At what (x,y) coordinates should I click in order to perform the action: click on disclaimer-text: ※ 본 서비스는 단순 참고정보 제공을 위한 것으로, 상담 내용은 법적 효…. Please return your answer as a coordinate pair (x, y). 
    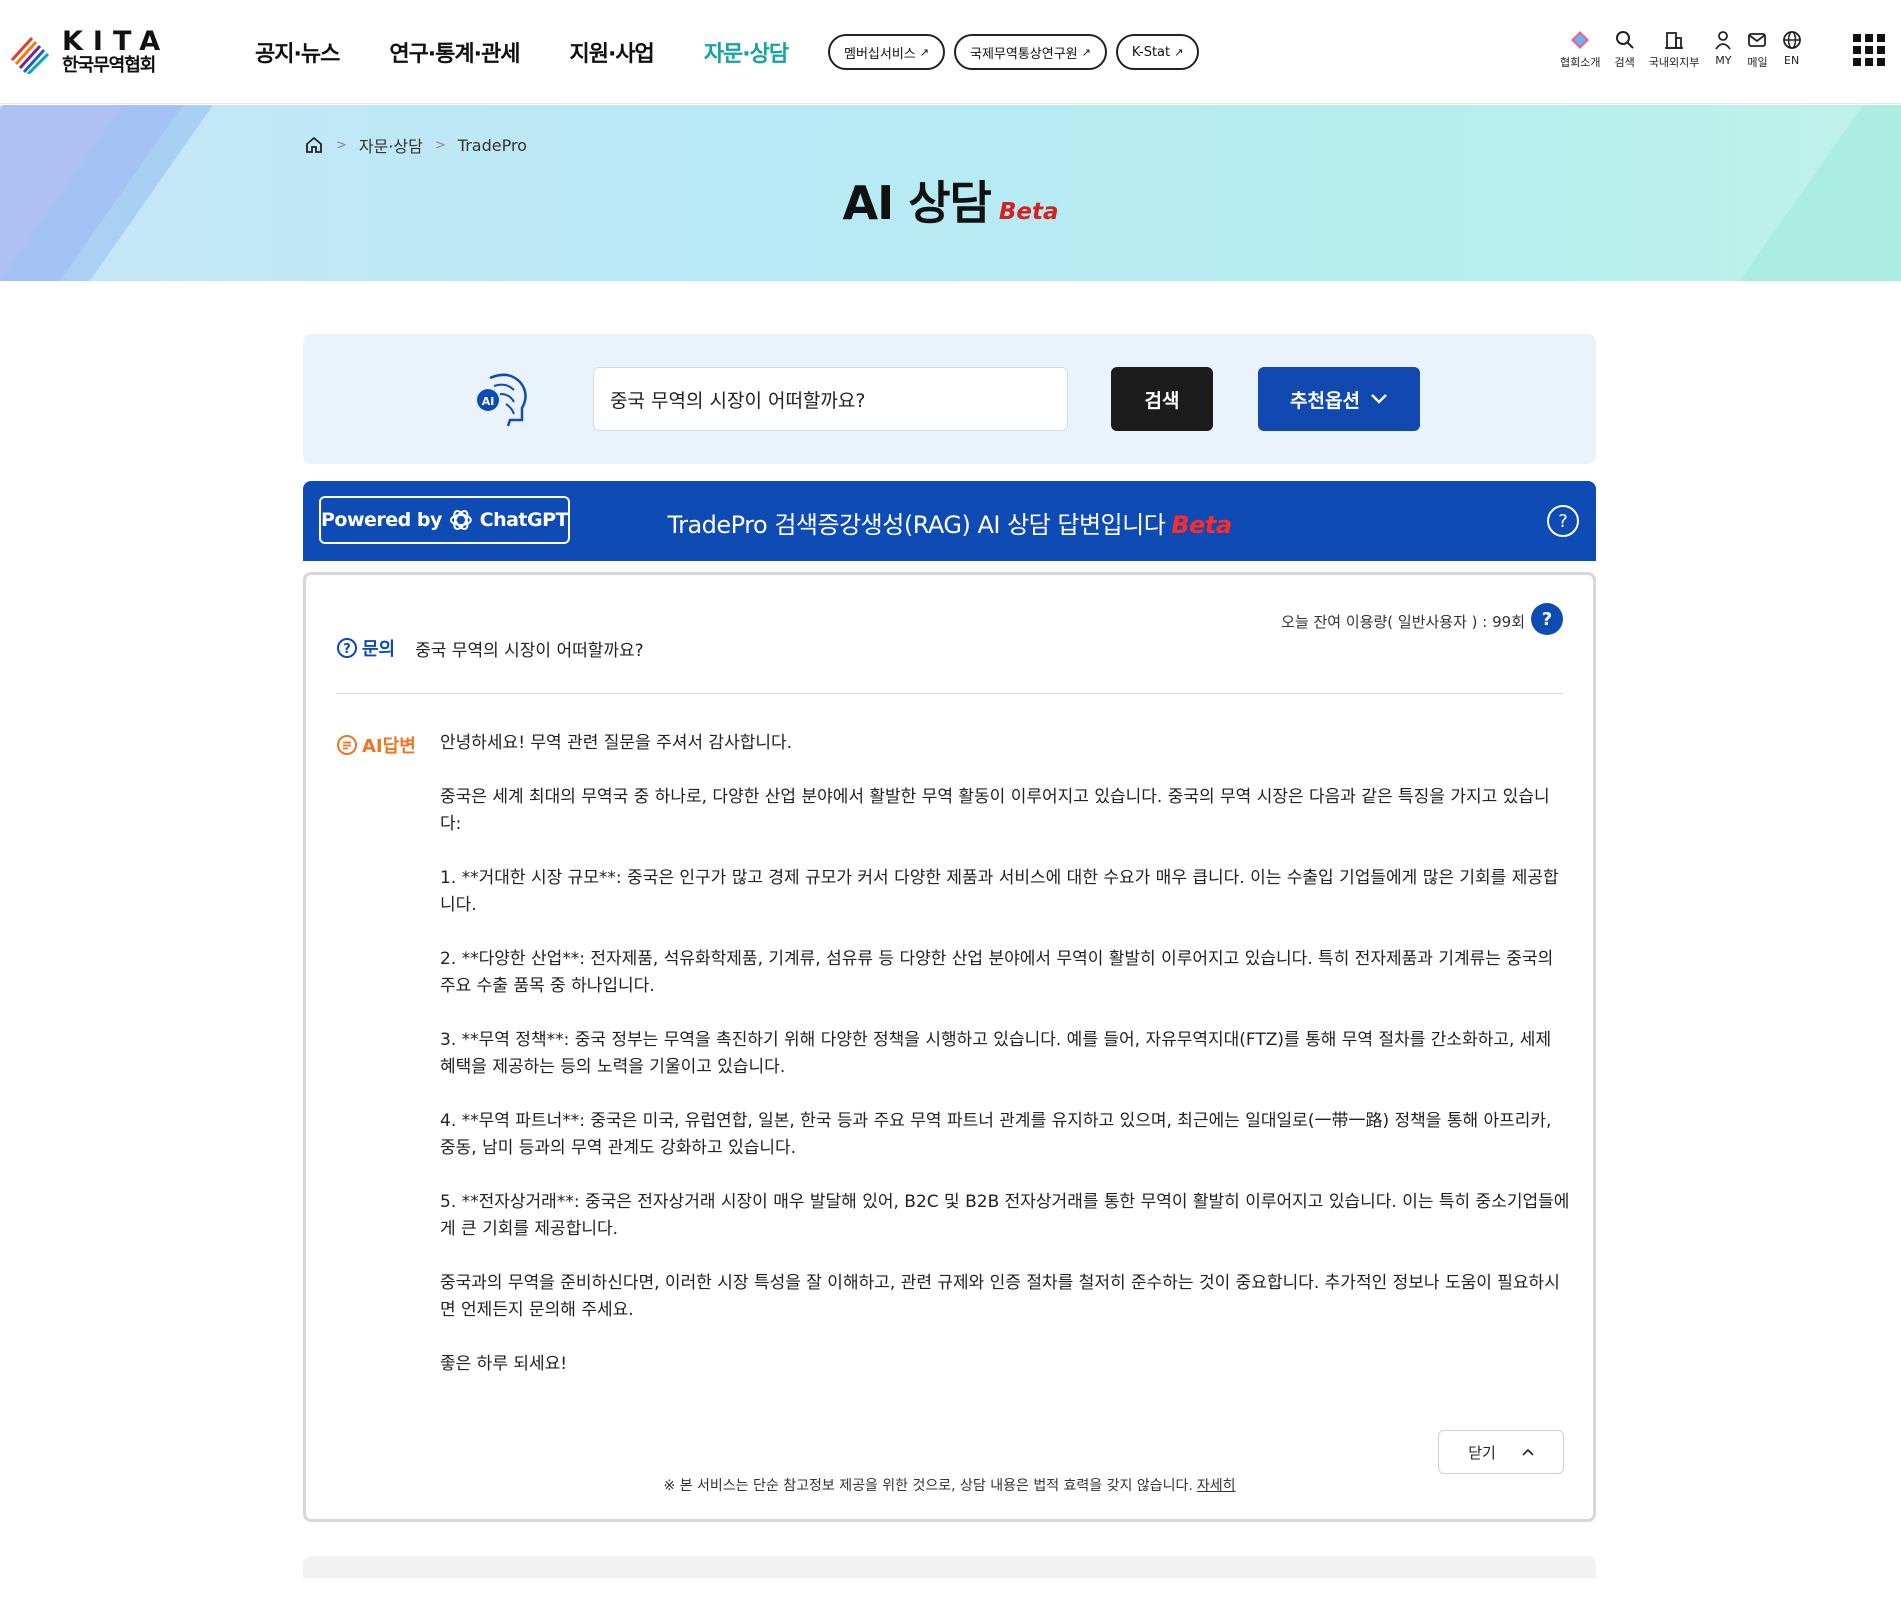
    Looking at the image, I should click on (928, 1486).